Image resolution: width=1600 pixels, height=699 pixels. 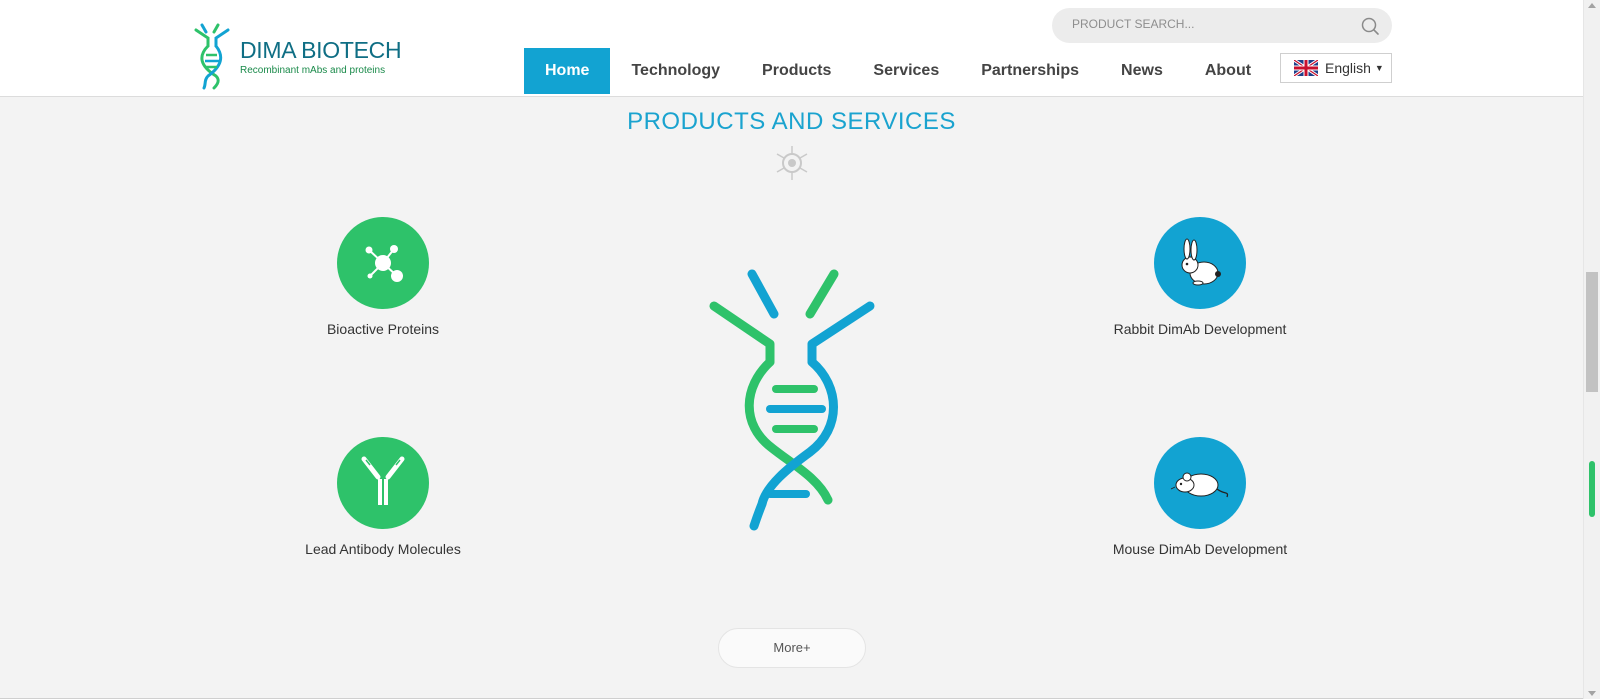 I want to click on nav-home: Home, so click(x=567, y=71).